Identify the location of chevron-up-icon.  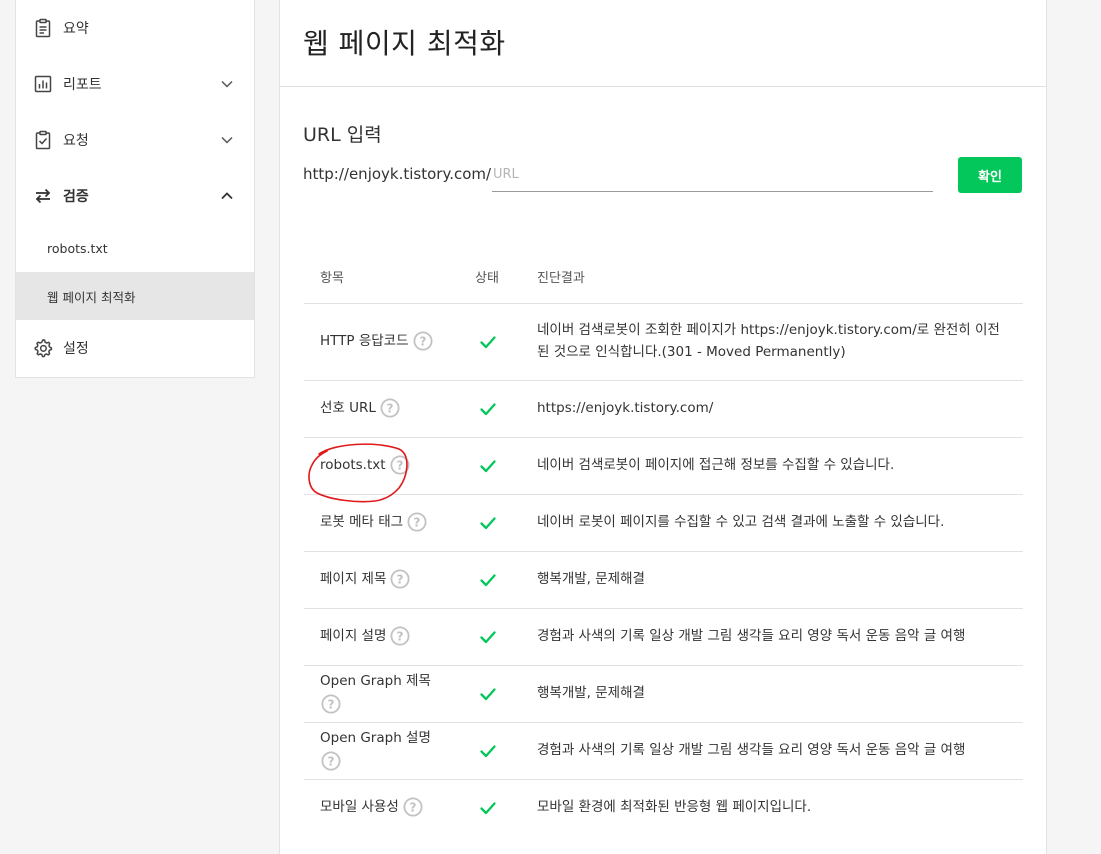
(227, 196).